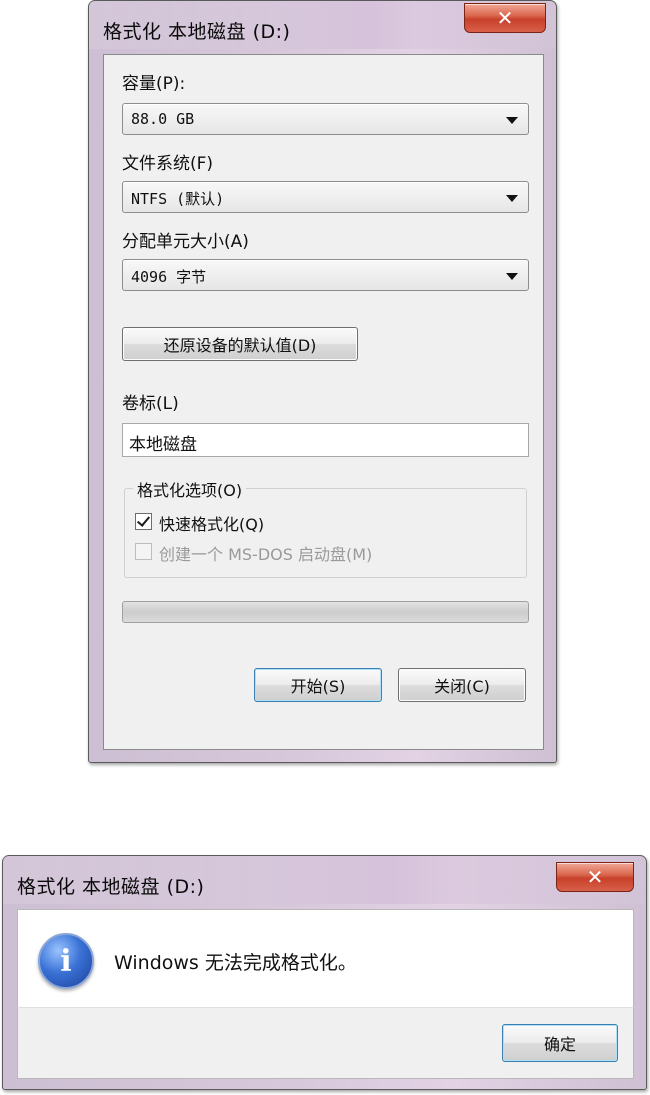  What do you see at coordinates (190, 489) in the screenshot?
I see `format-options-title: 格式化选项(O)` at bounding box center [190, 489].